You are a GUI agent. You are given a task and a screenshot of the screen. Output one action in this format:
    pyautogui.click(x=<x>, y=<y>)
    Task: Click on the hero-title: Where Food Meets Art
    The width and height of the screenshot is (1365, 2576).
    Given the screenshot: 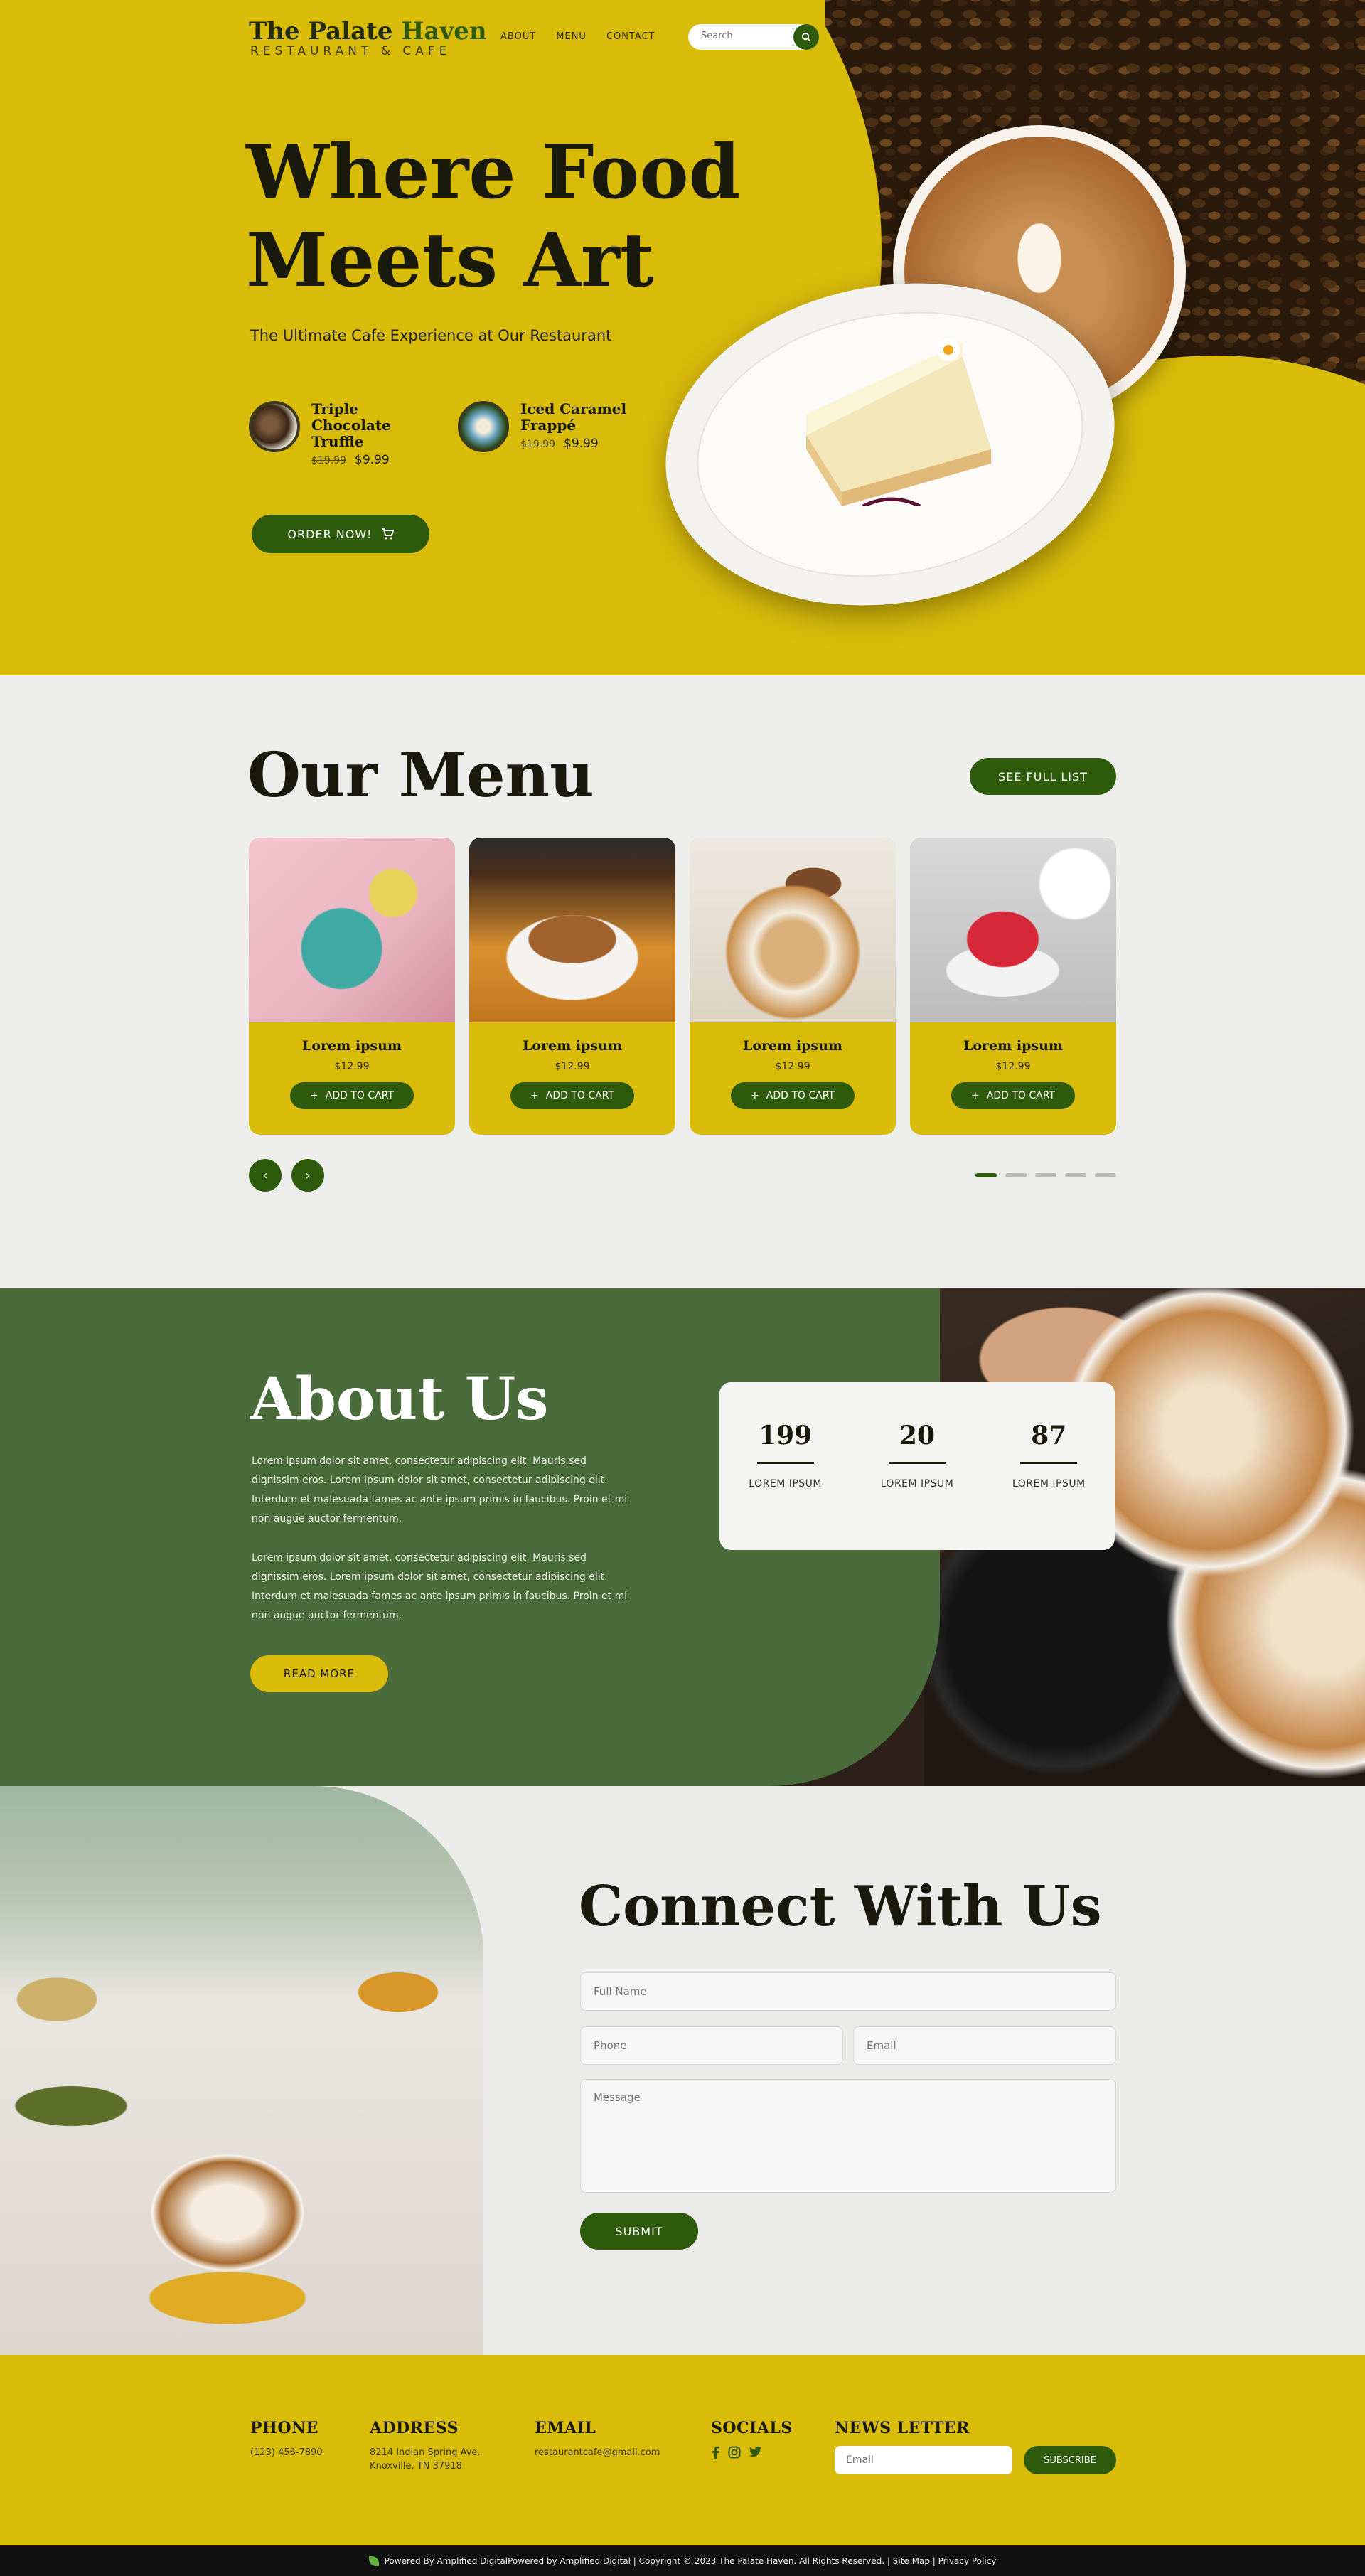 What is the action you would take?
    pyautogui.click(x=493, y=216)
    